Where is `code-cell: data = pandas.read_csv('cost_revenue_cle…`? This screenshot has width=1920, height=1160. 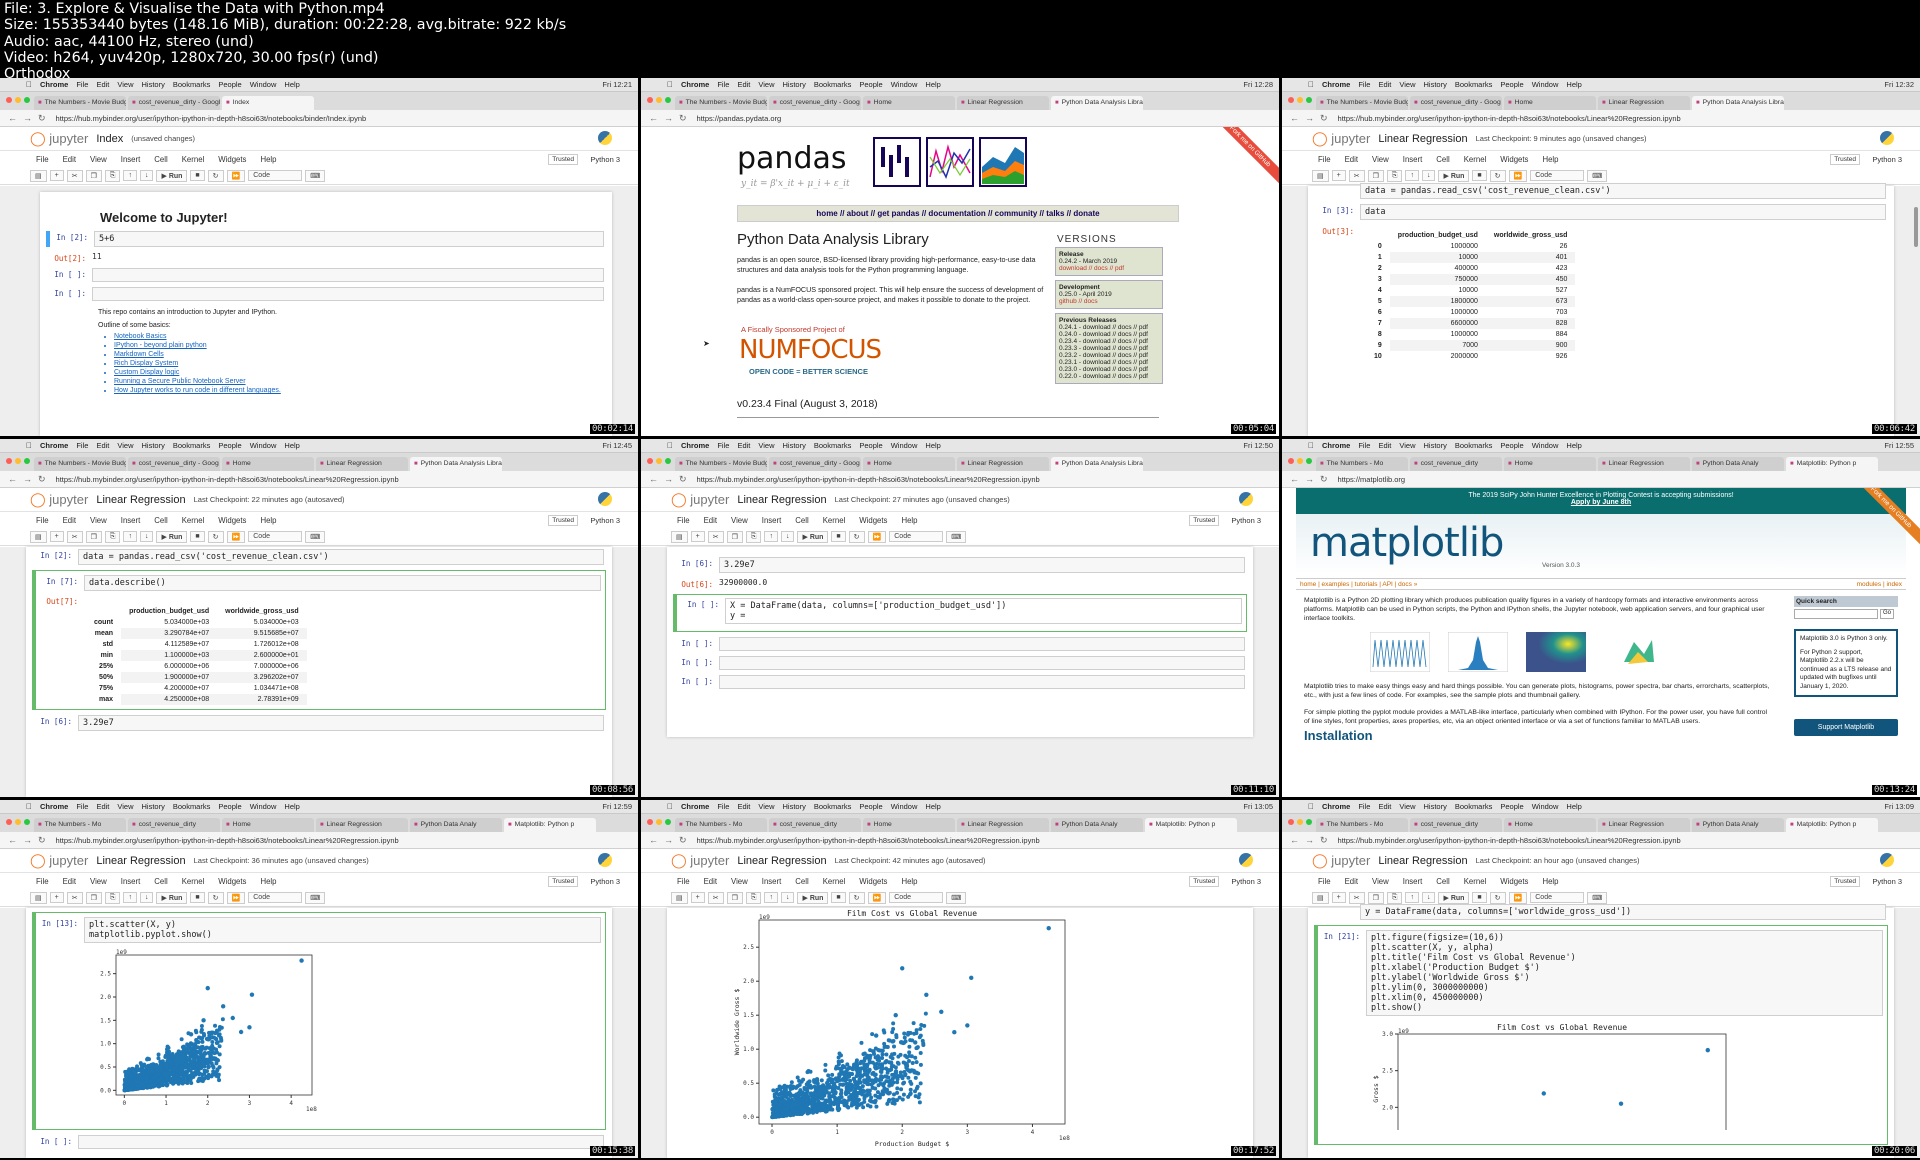
code-cell: data = pandas.read_csv('cost_revenue_cle… is located at coordinates (1601, 191).